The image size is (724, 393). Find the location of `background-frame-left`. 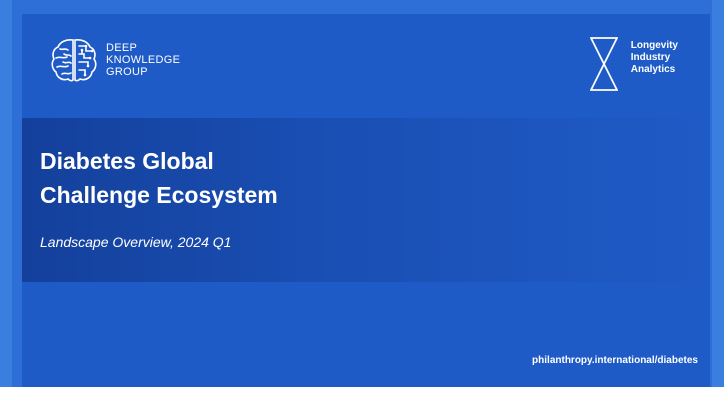

background-frame-left is located at coordinates (6, 196).